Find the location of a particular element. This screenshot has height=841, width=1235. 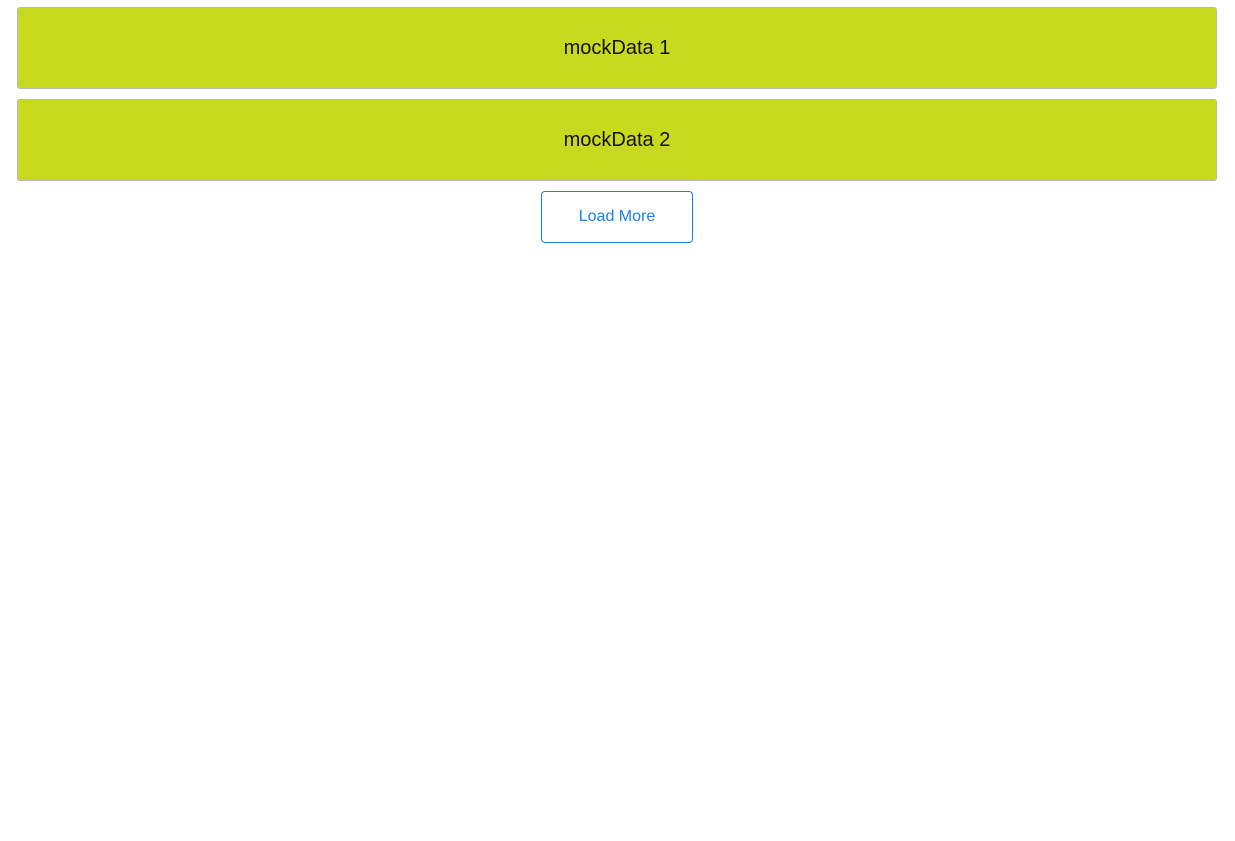

list-item-label: mockData 1 is located at coordinates (617, 47).